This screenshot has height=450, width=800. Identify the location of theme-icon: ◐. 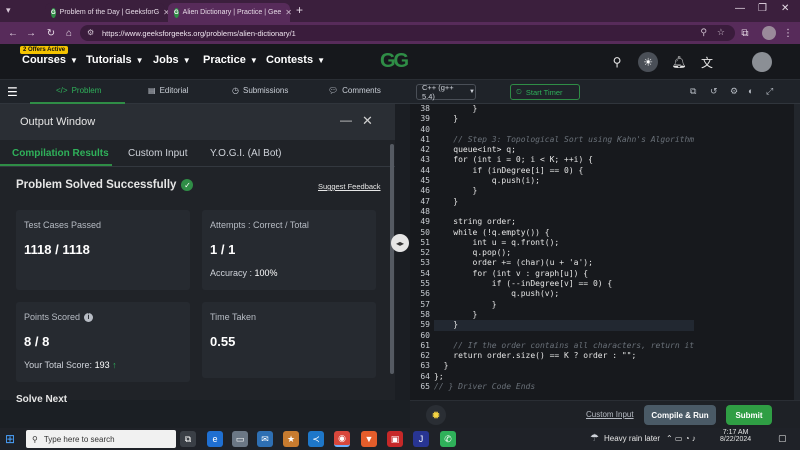
(750, 91).